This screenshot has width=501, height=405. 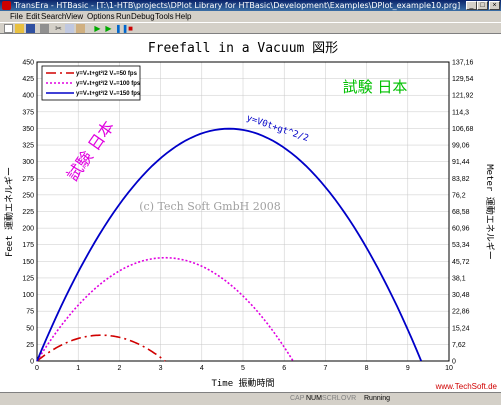 What do you see at coordinates (16, 16) in the screenshot?
I see `menu-file: File` at bounding box center [16, 16].